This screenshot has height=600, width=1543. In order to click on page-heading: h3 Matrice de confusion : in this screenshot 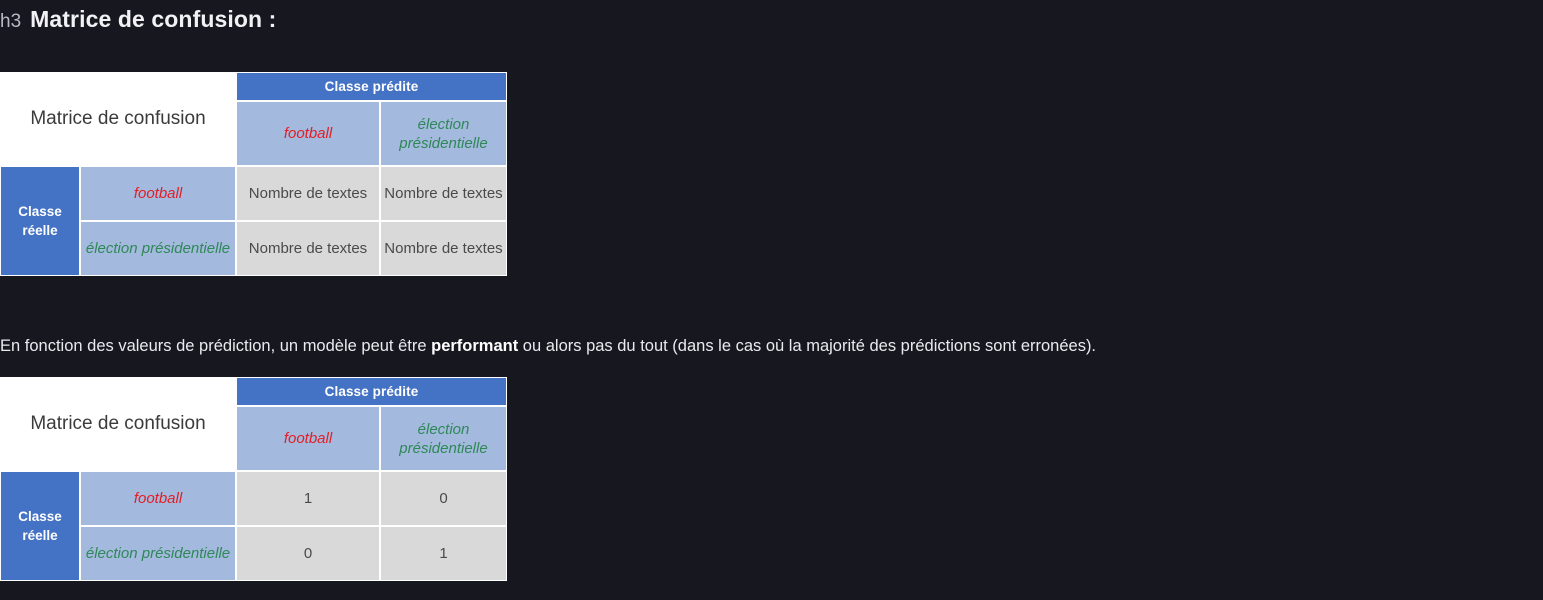, I will do `click(138, 23)`.